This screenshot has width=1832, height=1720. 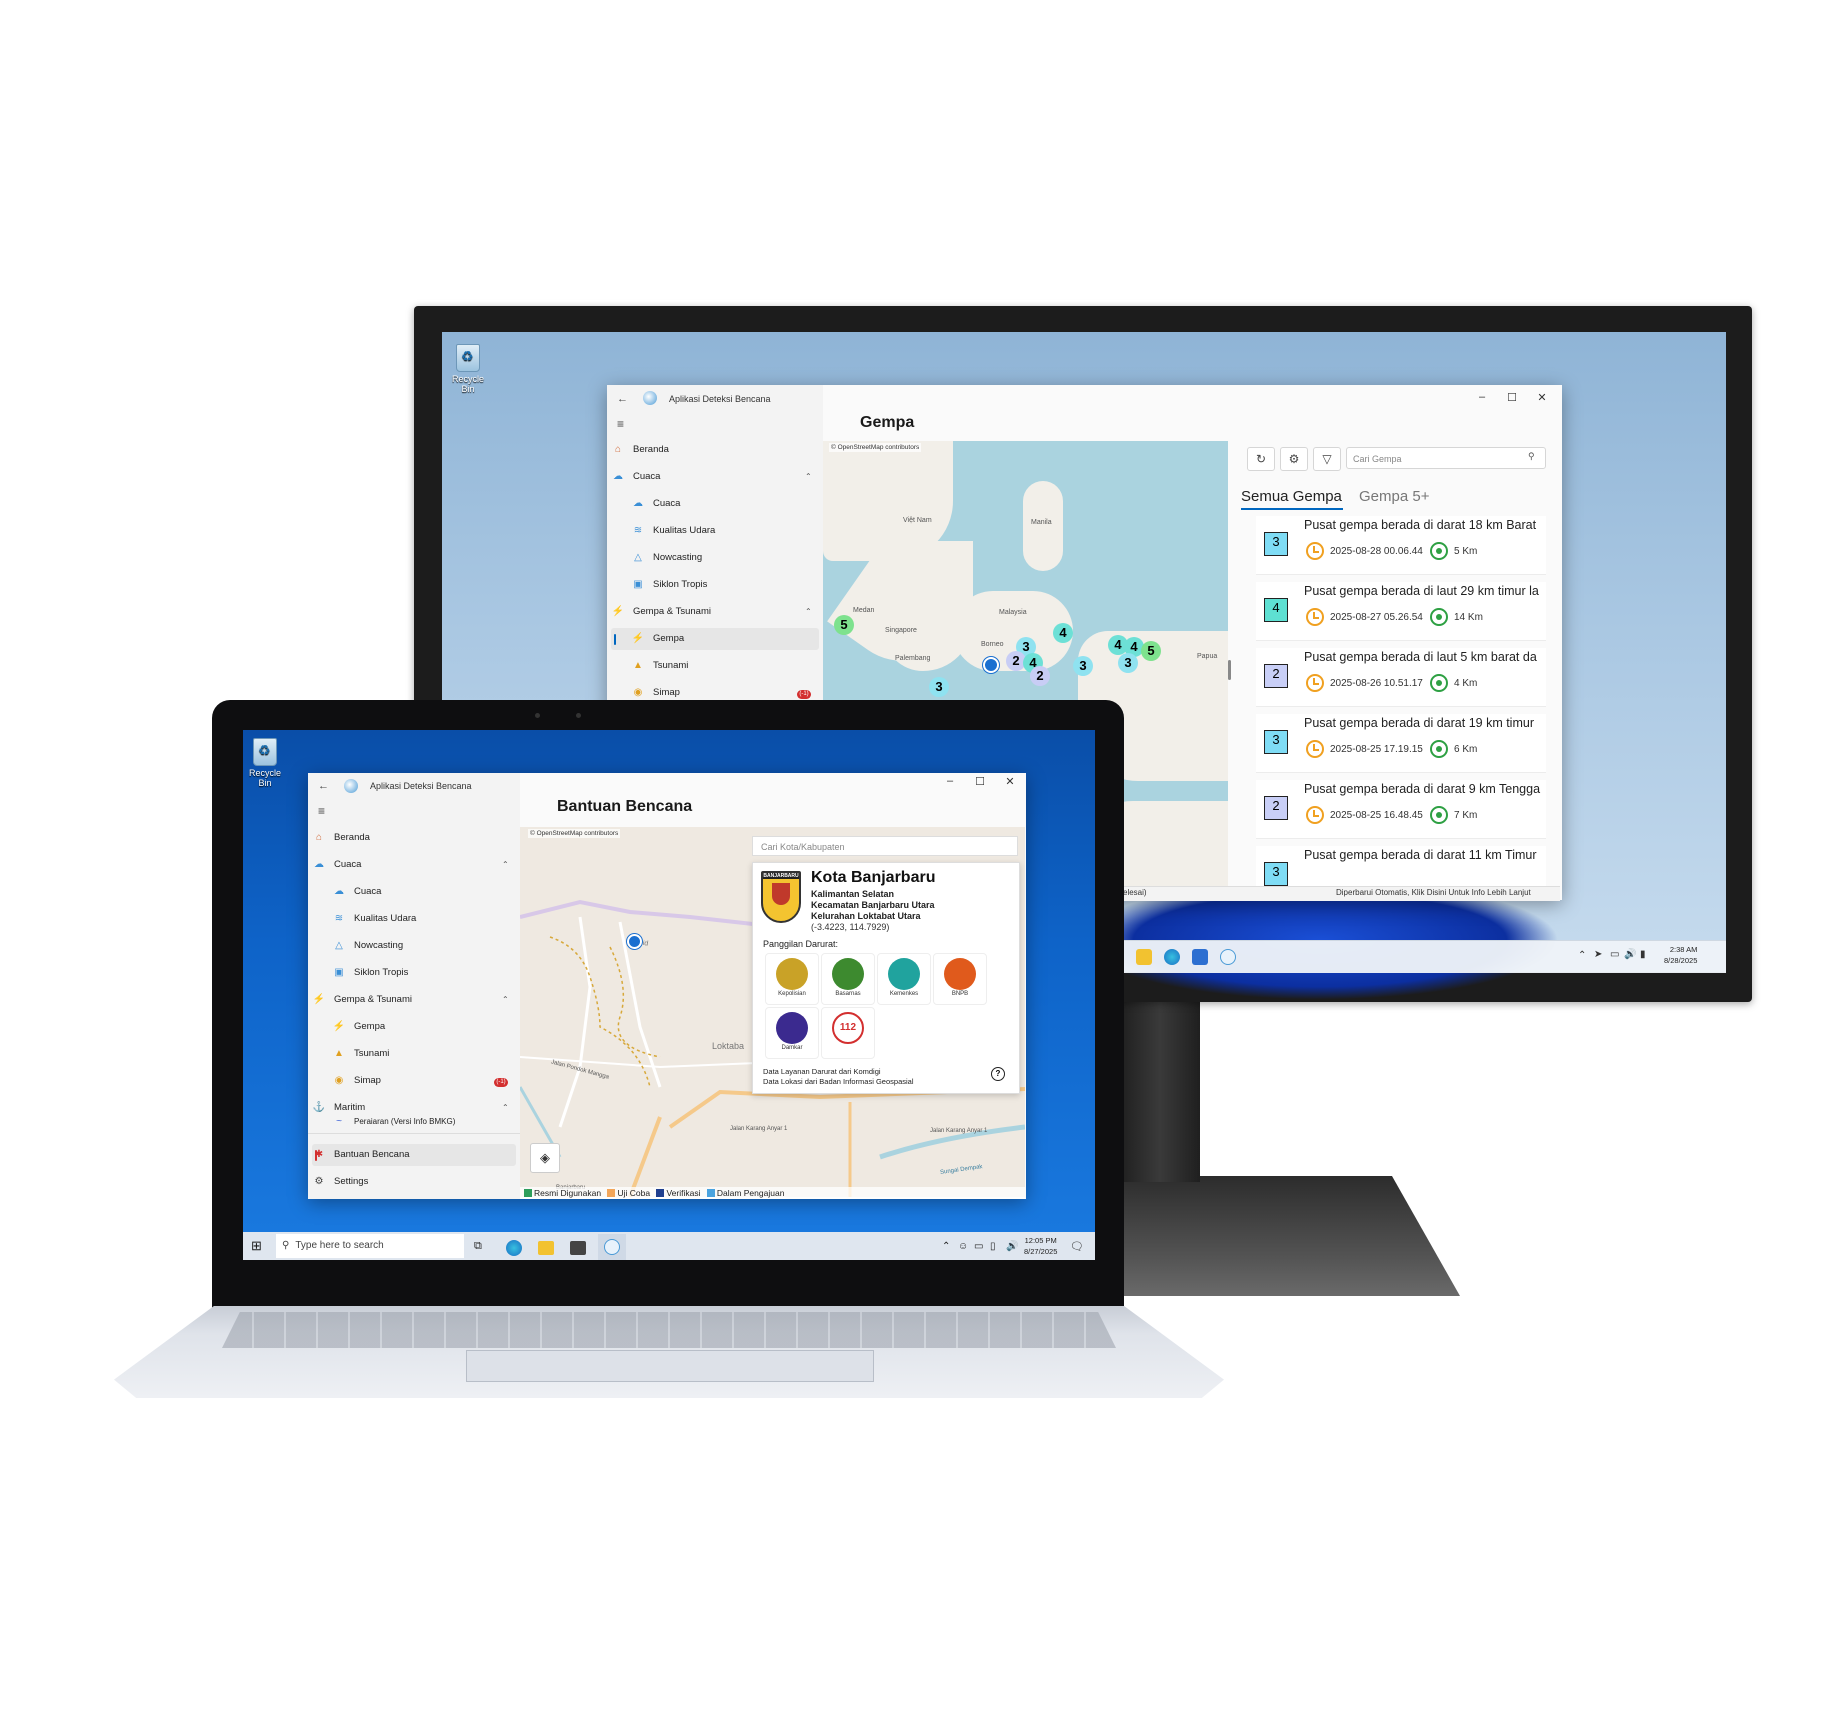 What do you see at coordinates (1614, 954) in the screenshot?
I see `tray-network-icon: ▭` at bounding box center [1614, 954].